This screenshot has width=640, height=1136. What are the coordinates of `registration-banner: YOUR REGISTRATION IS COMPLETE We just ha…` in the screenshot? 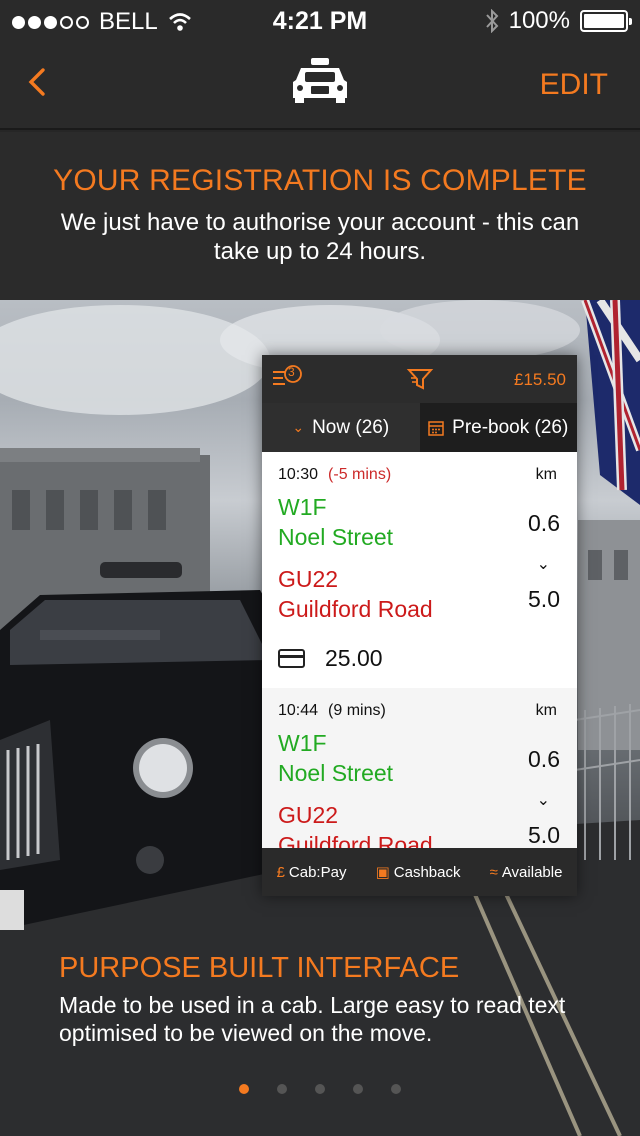 It's located at (320, 216).